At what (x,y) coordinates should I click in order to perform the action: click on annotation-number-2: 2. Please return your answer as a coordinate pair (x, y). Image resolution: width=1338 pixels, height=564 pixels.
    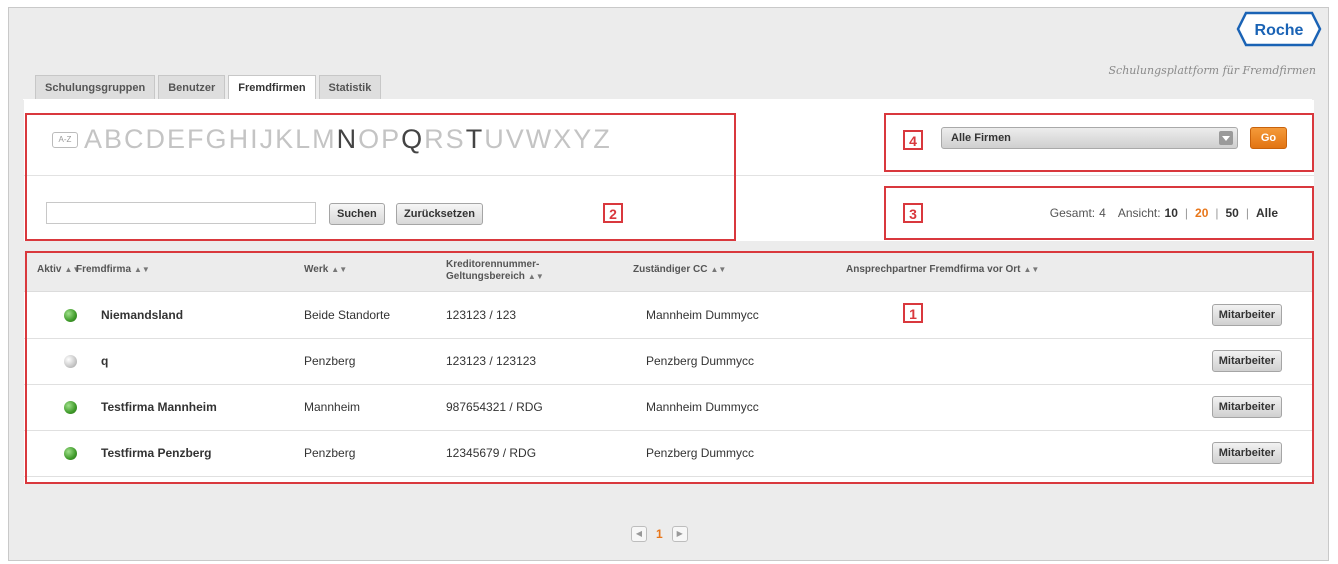
    Looking at the image, I should click on (613, 213).